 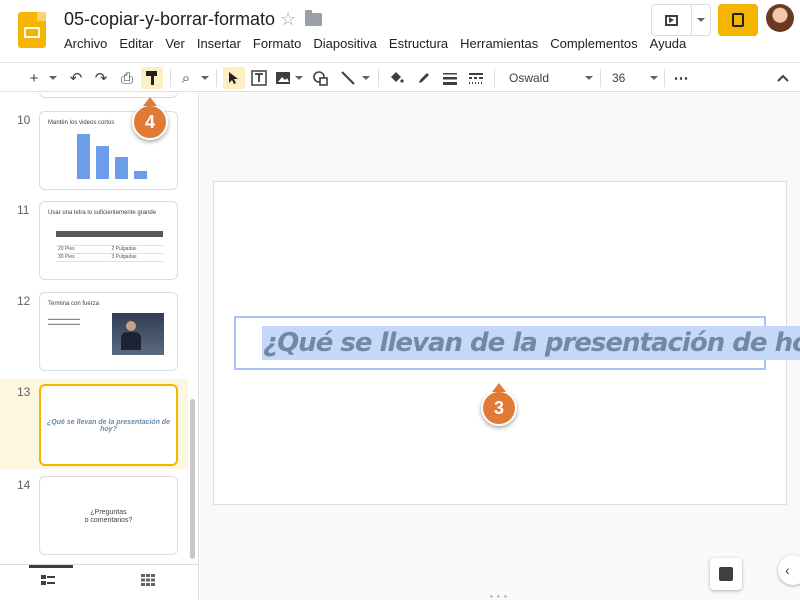 I want to click on menu-ayuda: Ayuda, so click(x=668, y=45).